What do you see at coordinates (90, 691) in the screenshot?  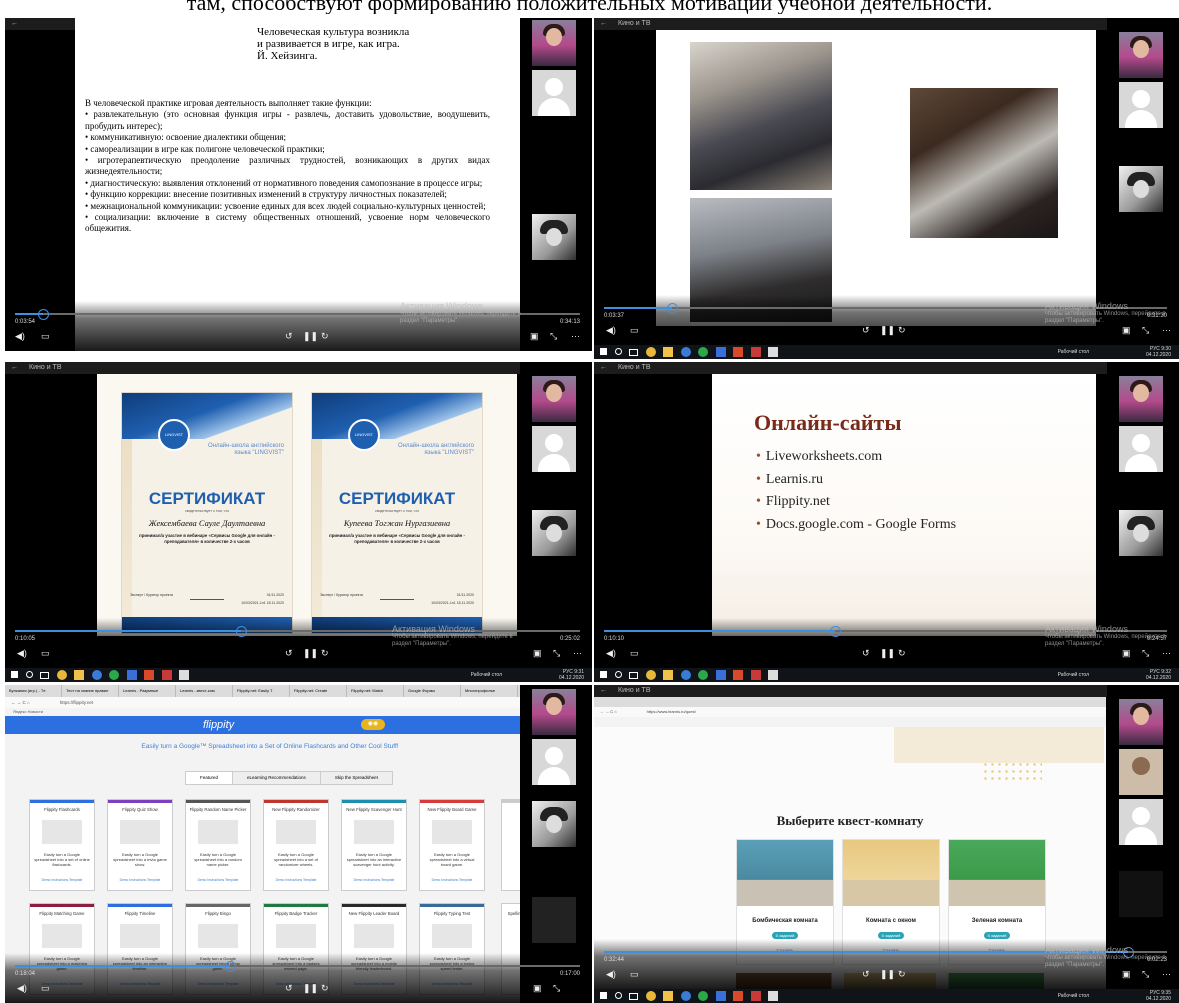 I see `browser-tab: Тест на знание правил` at bounding box center [90, 691].